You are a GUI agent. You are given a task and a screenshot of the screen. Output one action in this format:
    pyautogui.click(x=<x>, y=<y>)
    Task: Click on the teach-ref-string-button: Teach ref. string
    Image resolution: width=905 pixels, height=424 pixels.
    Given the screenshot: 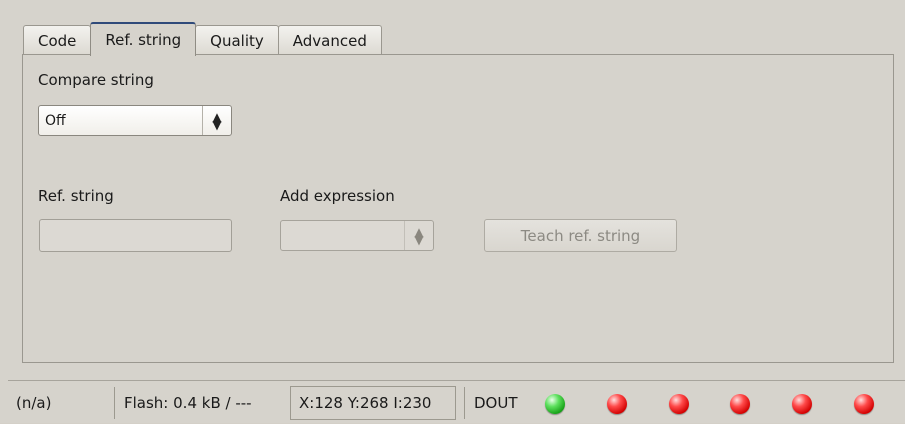 What is the action you would take?
    pyautogui.click(x=580, y=235)
    